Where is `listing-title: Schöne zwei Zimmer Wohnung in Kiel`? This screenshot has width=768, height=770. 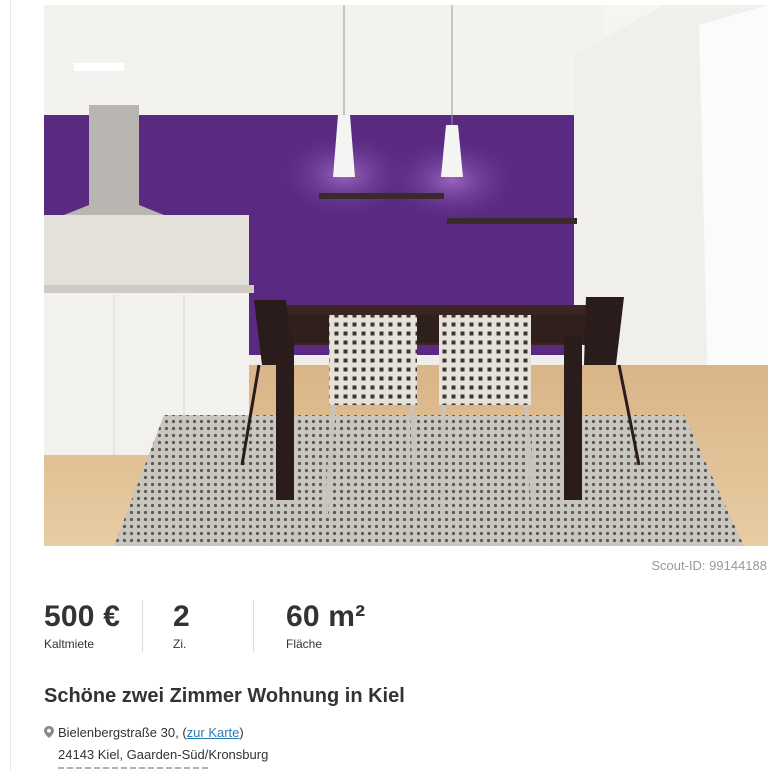 listing-title: Schöne zwei Zimmer Wohnung in Kiel is located at coordinates (224, 696).